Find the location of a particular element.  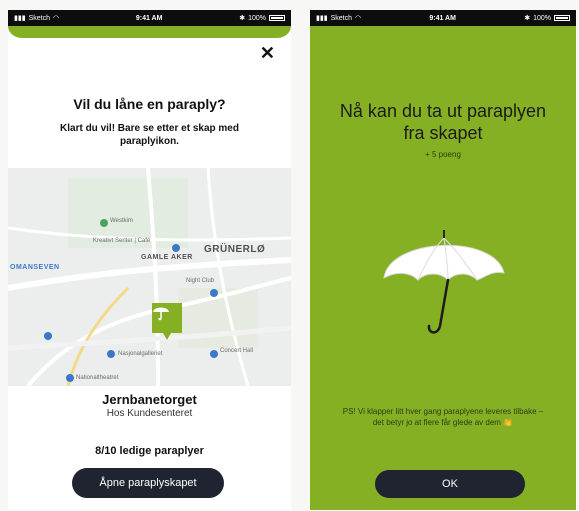

map-area-label: GAMLE AKER is located at coordinates (167, 257).